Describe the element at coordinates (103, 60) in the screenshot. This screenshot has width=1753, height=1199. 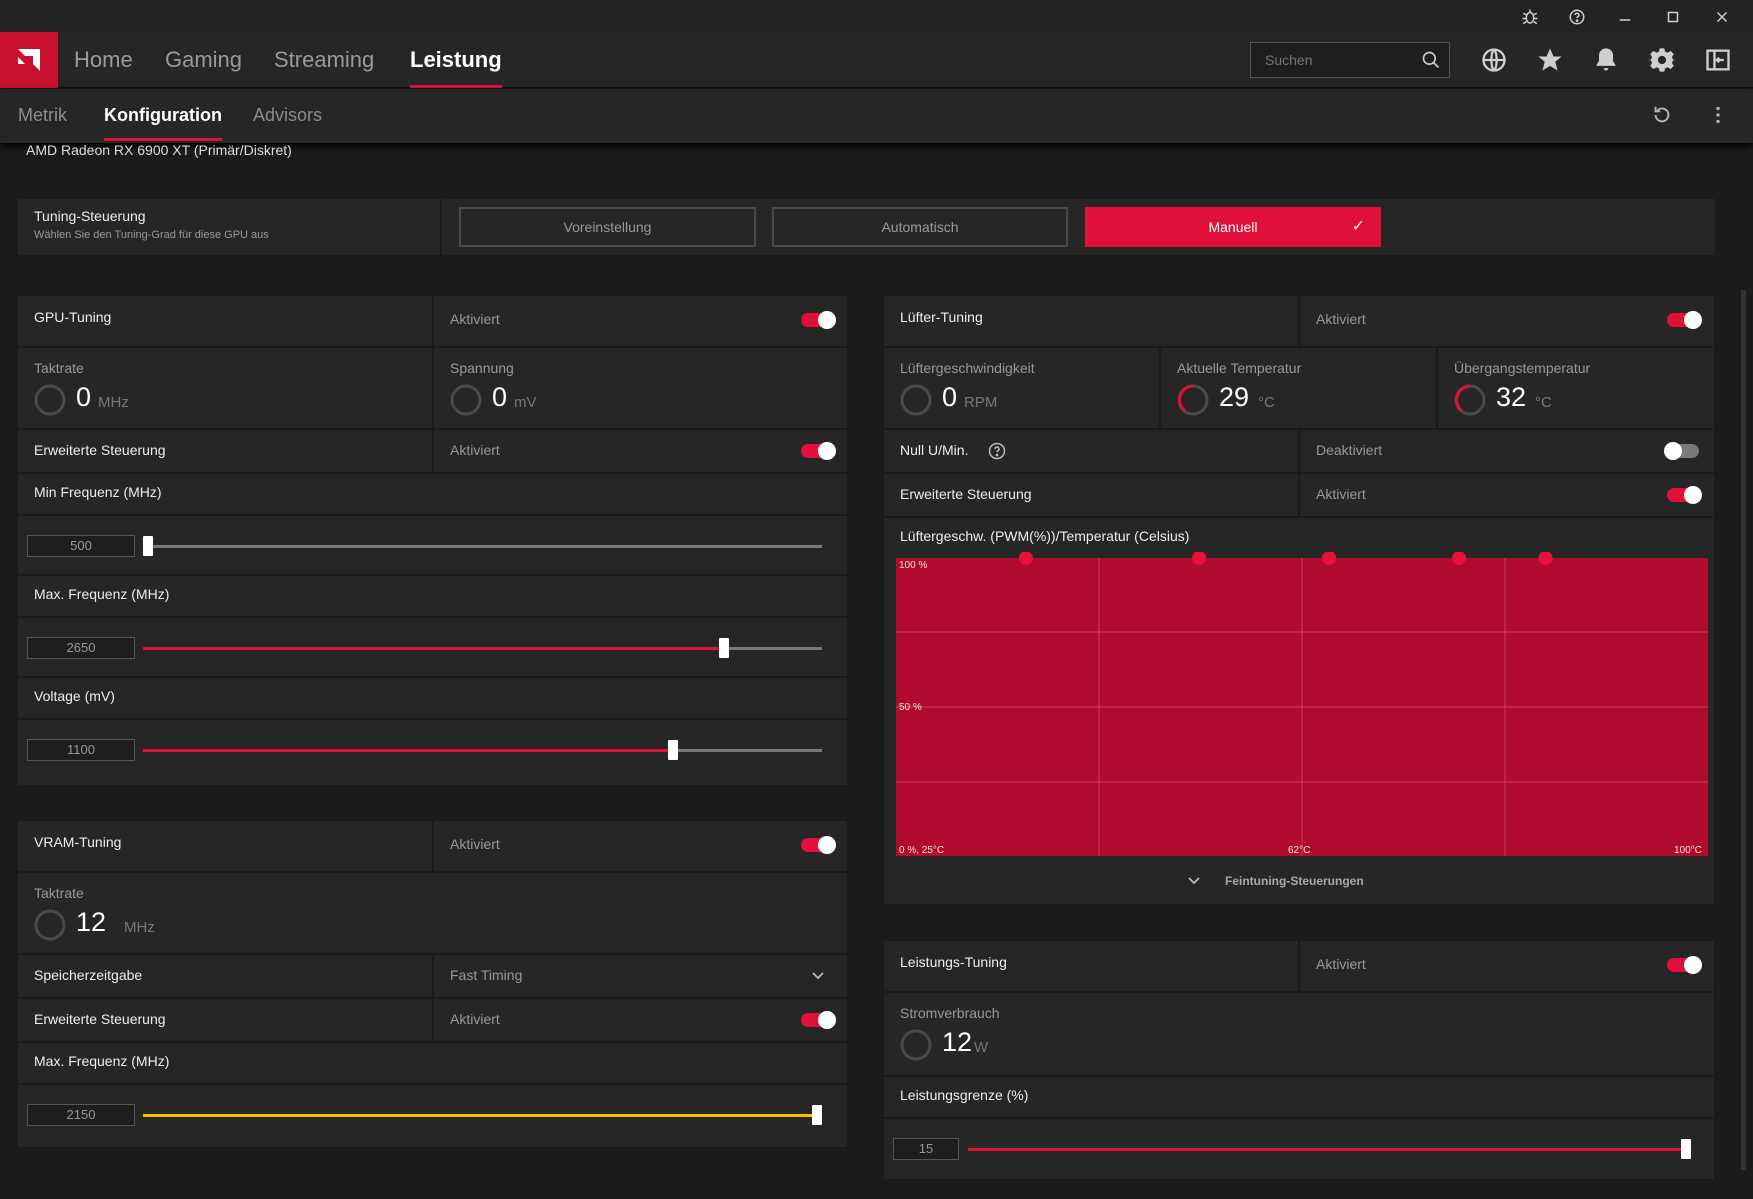
I see `nav-home: Home` at that location.